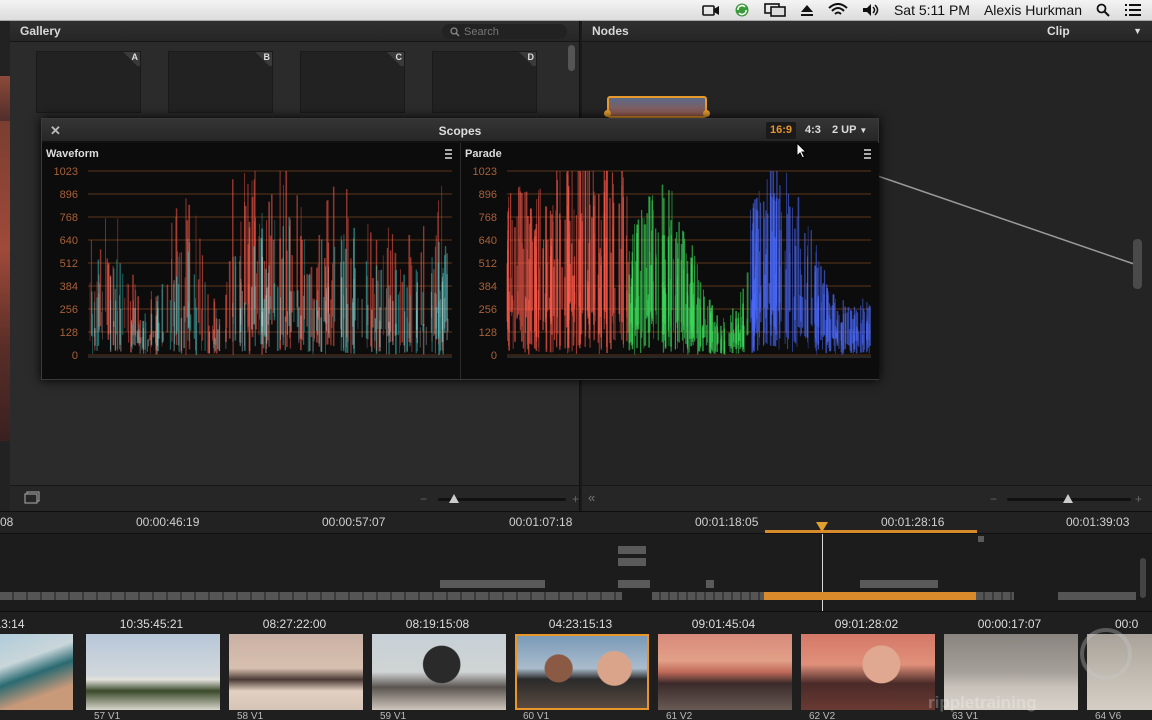 The image size is (1152, 720). What do you see at coordinates (40, 31) in the screenshot?
I see `gallery-title: Gallery` at bounding box center [40, 31].